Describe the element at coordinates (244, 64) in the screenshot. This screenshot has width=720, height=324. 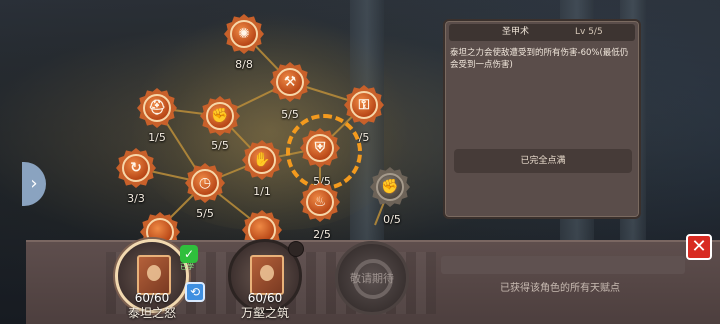
I see `skill-level-top: 8/8` at that location.